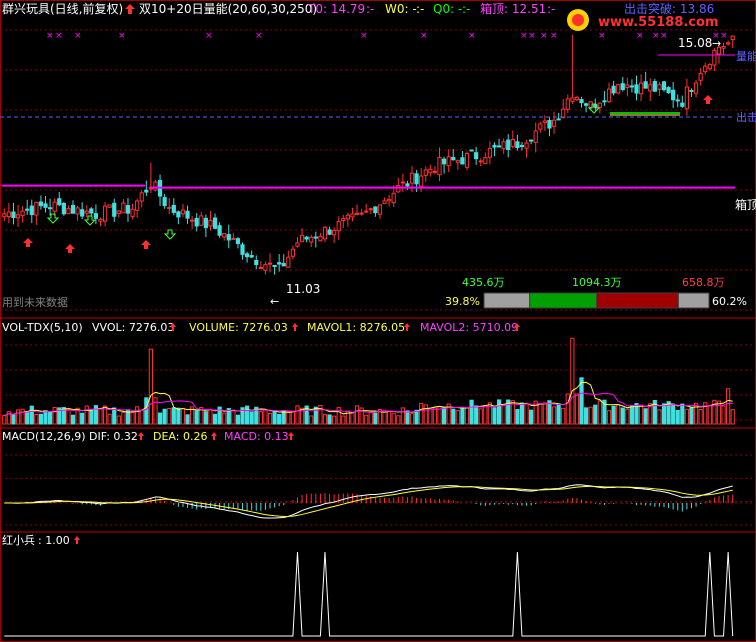 The height and width of the screenshot is (642, 756). Describe the element at coordinates (369, 594) in the screenshot. I see `signal-series` at that location.